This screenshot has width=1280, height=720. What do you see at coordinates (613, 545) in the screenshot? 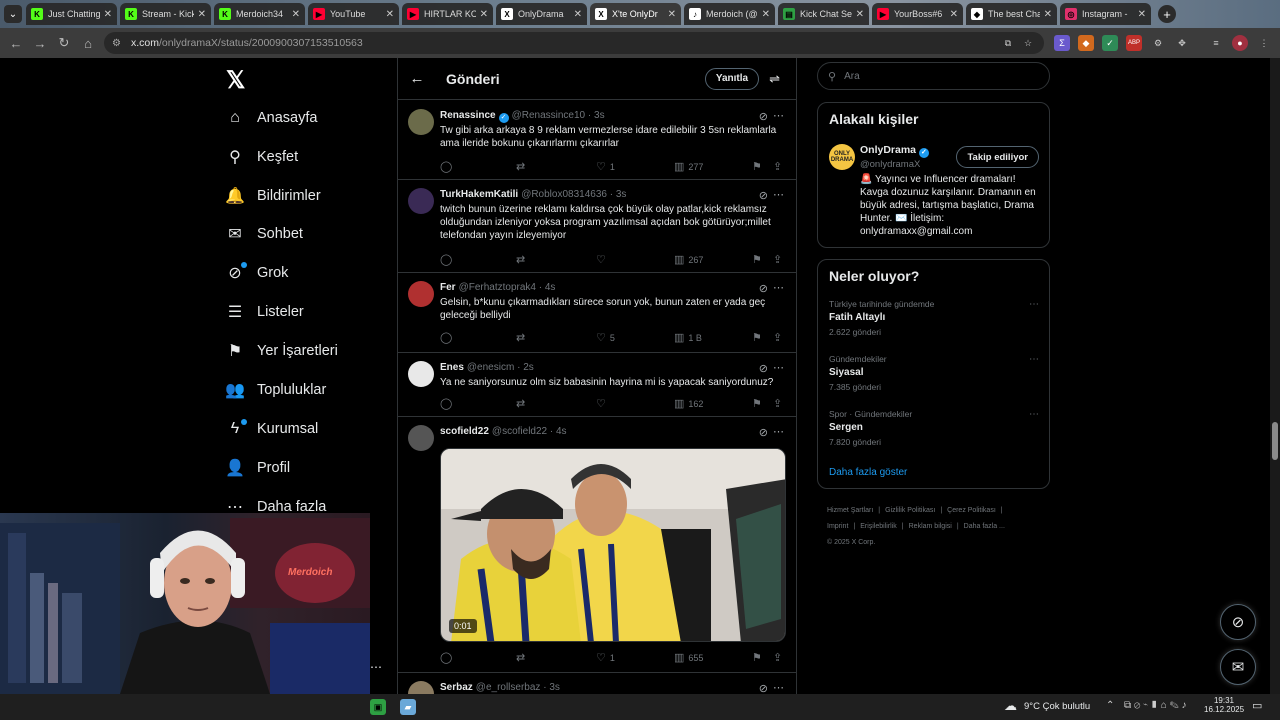
I see `post-video: 0:01` at bounding box center [613, 545].